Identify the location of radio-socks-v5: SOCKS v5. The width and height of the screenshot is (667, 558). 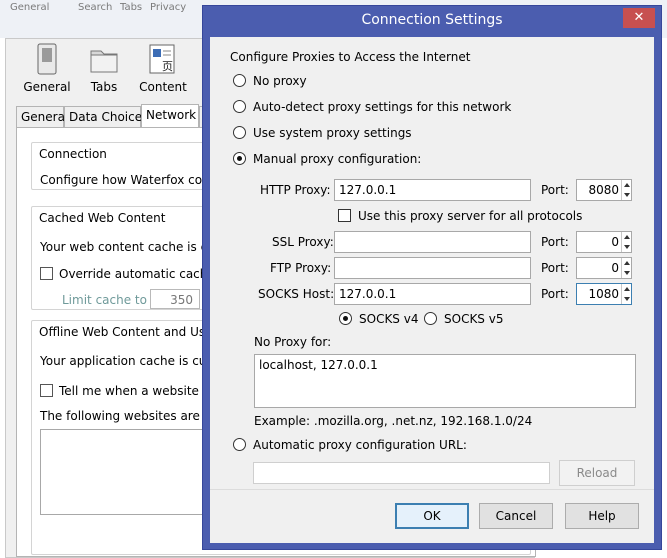
(463, 319).